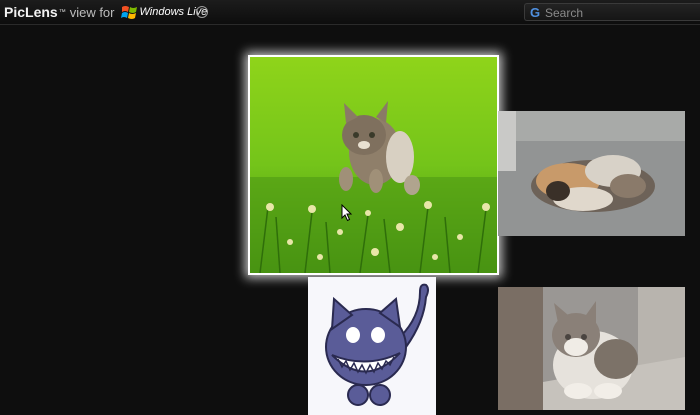 This screenshot has width=700, height=415. I want to click on google-g-icon: G, so click(535, 12).